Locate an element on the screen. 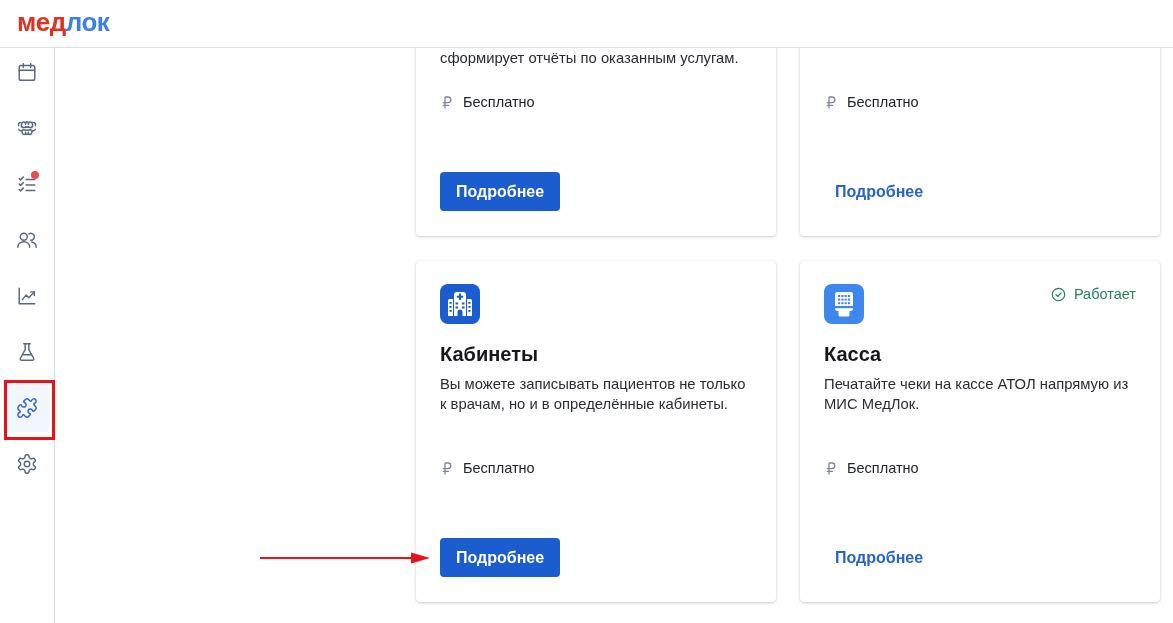 The height and width of the screenshot is (623, 1173). settings-icon is located at coordinates (27, 464).